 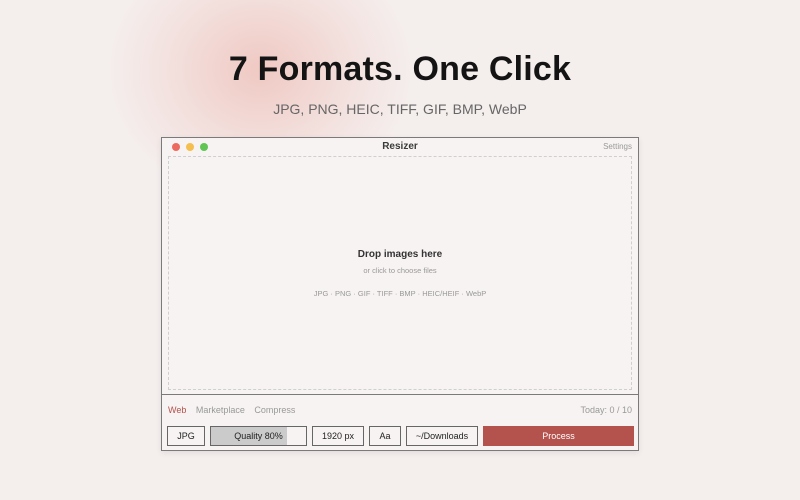 I want to click on title-bar: Resizer Settings, so click(x=400, y=147).